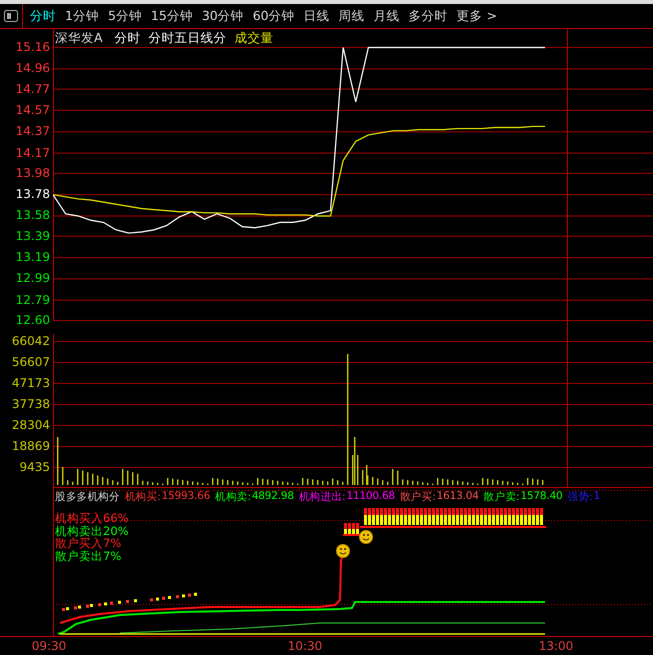 This screenshot has width=653, height=655. Describe the element at coordinates (502, 497) in the screenshot. I see `reading-label: 散户卖:` at that location.